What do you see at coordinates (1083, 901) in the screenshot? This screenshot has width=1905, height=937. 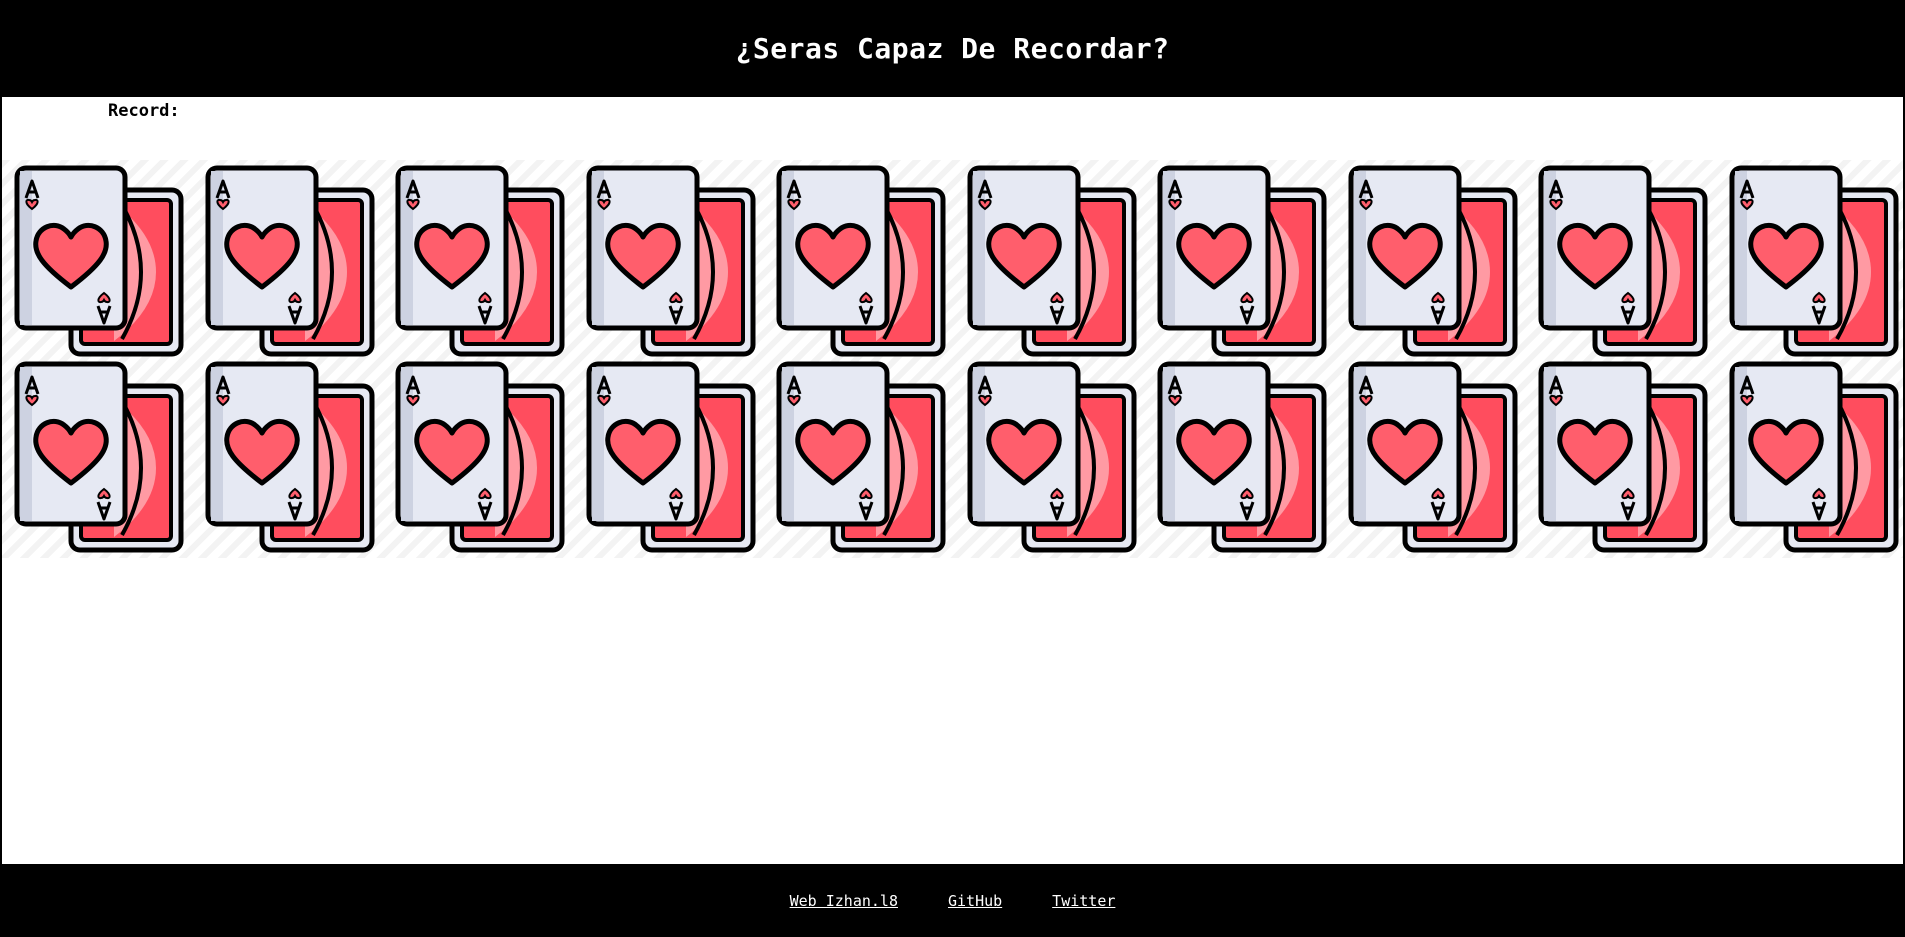 I see `footer-link-twitter: Twitter` at bounding box center [1083, 901].